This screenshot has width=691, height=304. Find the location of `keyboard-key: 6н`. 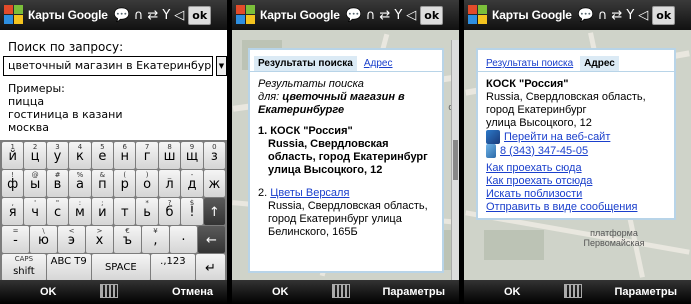

keyboard-key: 6н is located at coordinates (125, 155).